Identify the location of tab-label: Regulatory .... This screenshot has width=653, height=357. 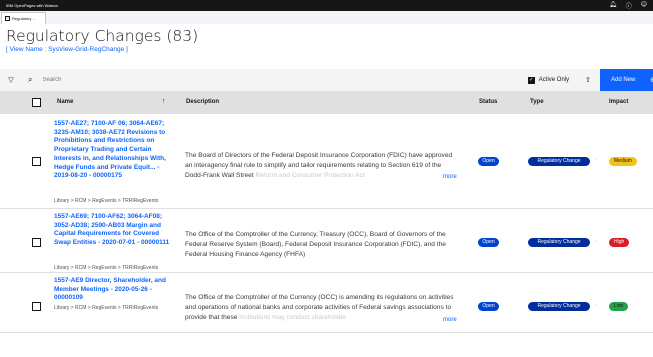
(24, 18).